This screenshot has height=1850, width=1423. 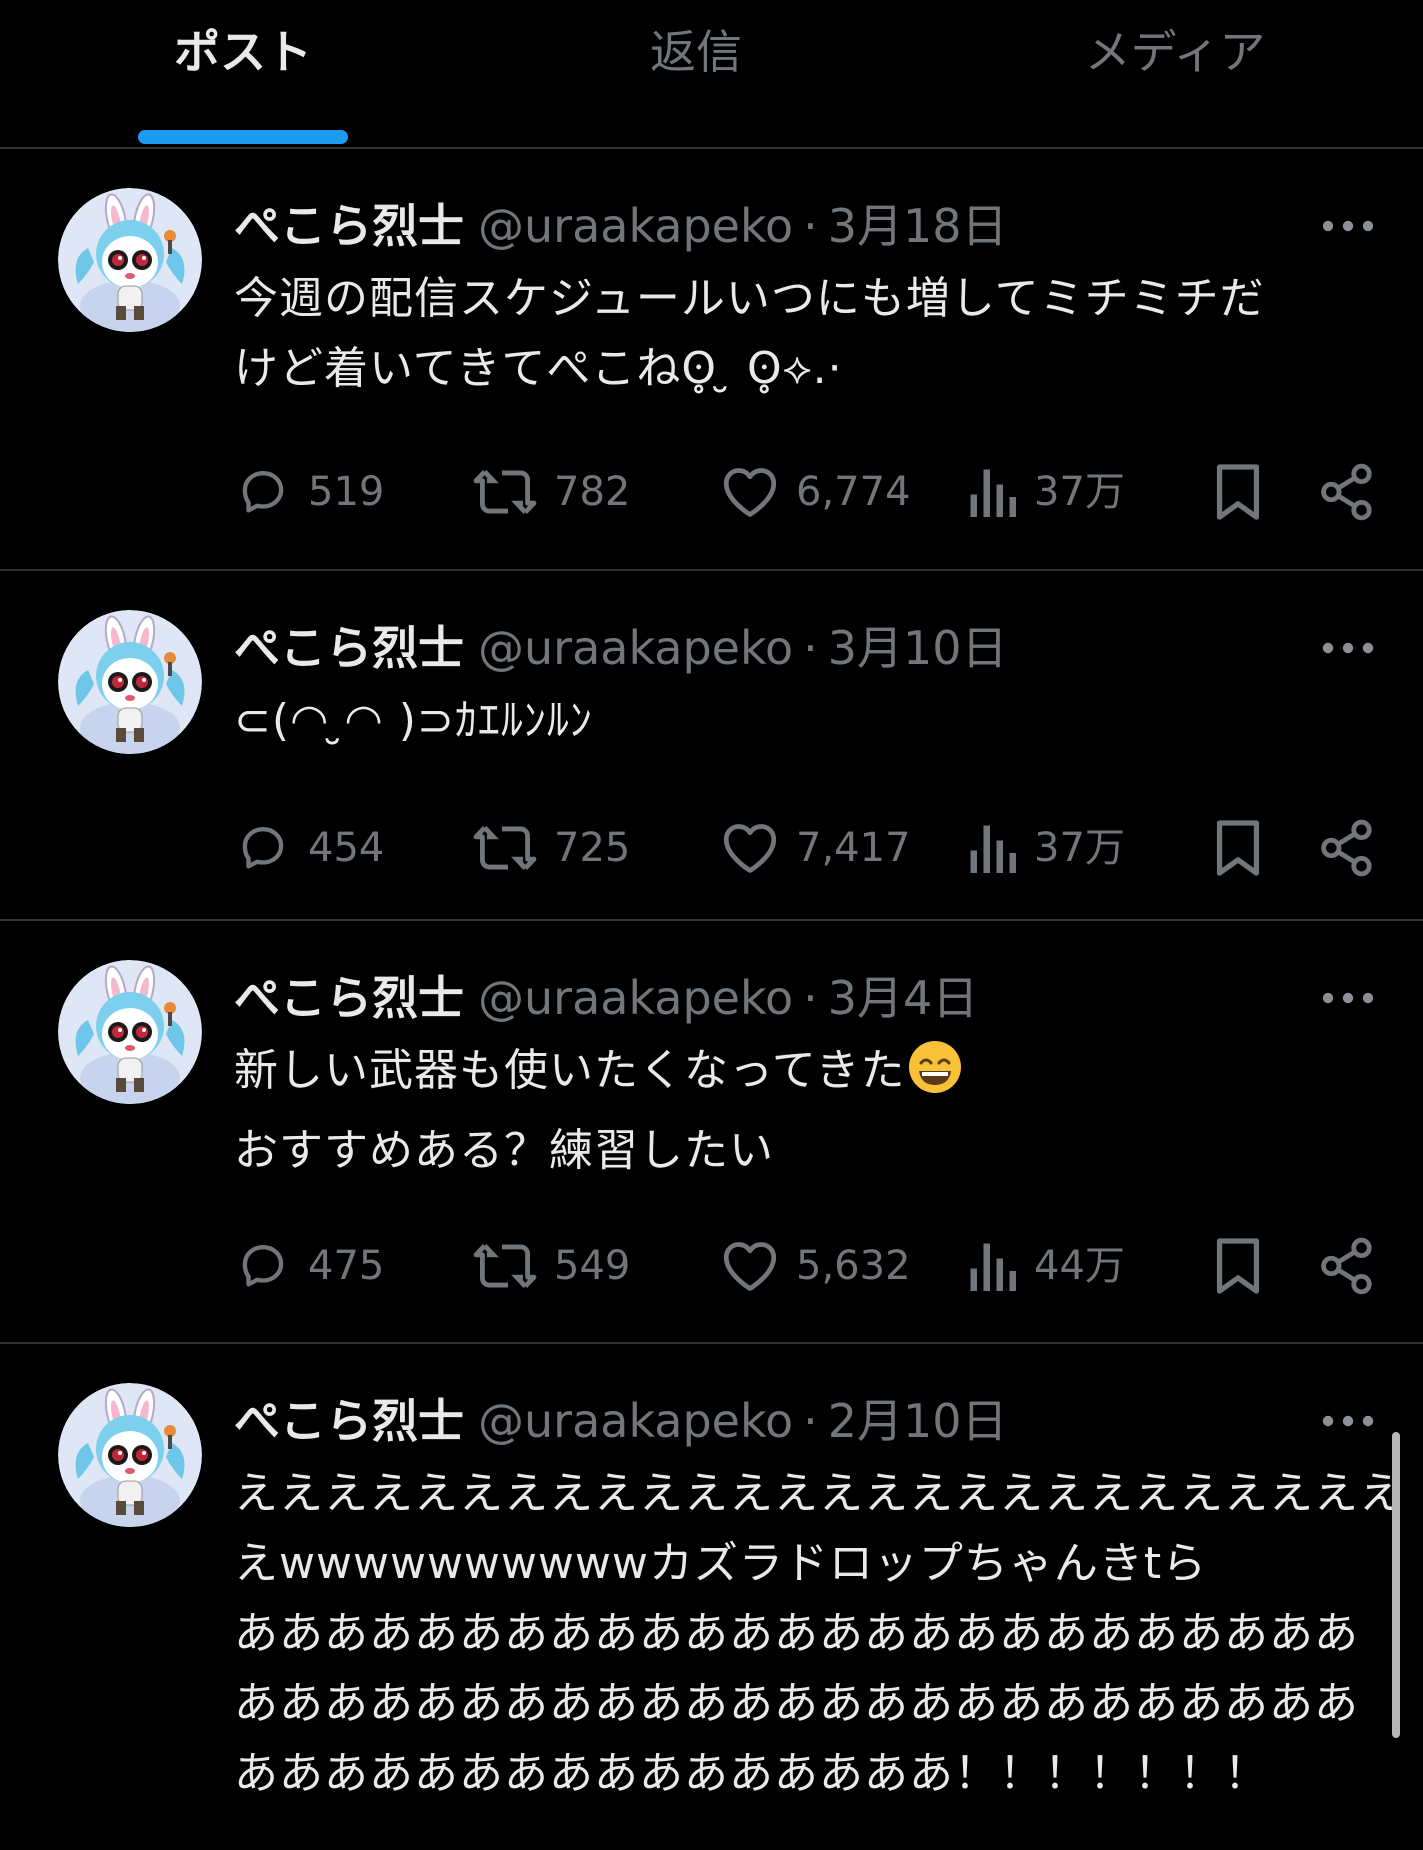 What do you see at coordinates (551, 492) in the screenshot?
I see `repost-button: 782` at bounding box center [551, 492].